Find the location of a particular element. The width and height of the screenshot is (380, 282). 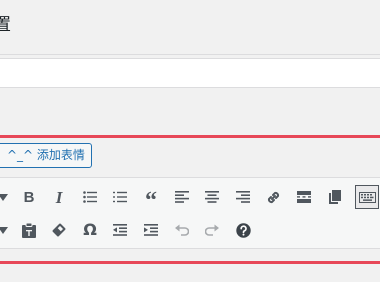

align-left-icon is located at coordinates (182, 197).